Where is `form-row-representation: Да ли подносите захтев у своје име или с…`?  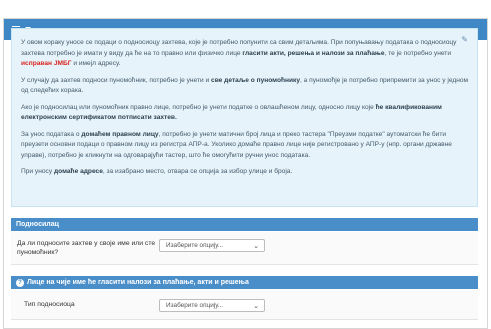 form-row-representation: Да ли подносите захтев у своје име или с… is located at coordinates (244, 248).